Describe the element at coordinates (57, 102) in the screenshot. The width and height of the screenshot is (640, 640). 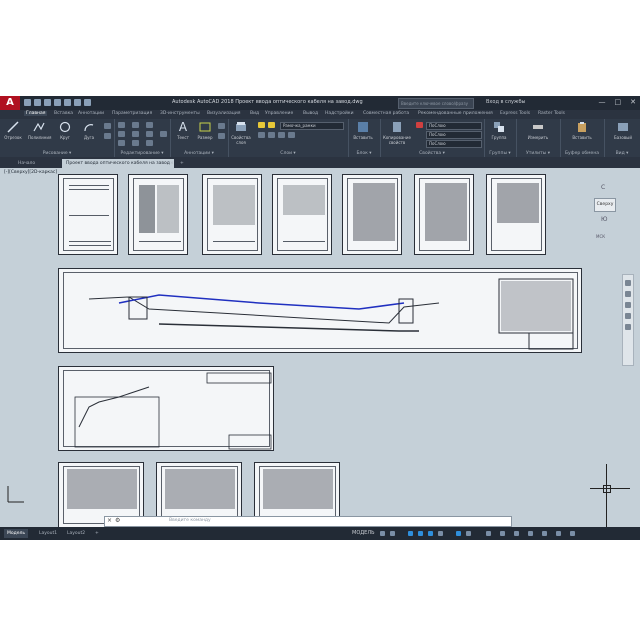
I see `save-as-icon` at that location.